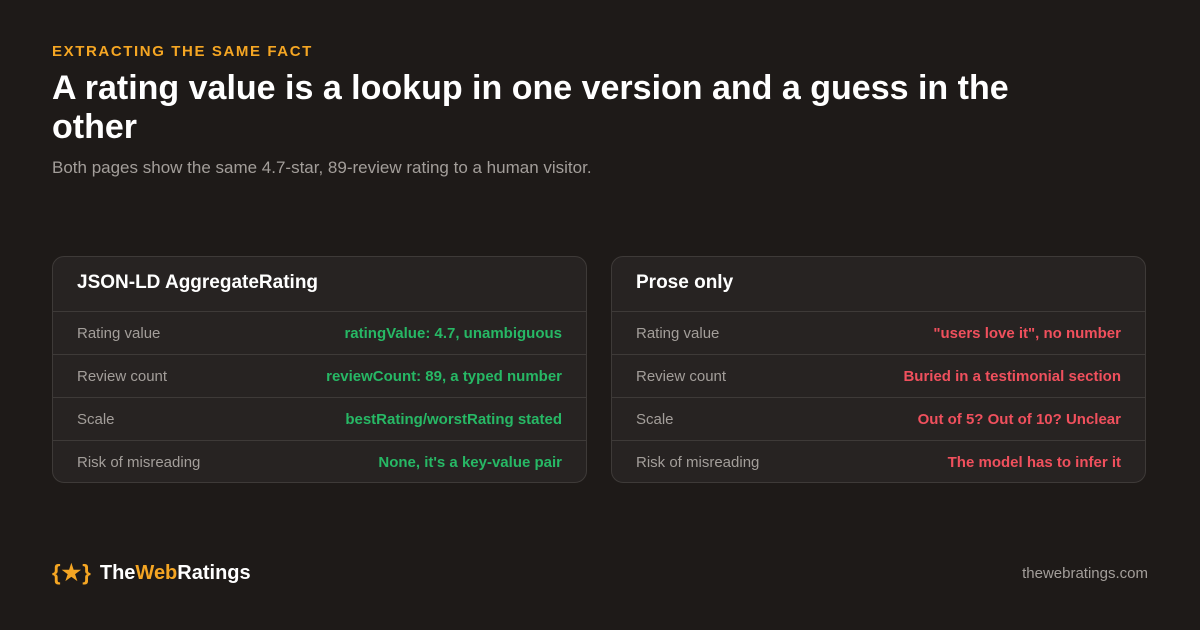 Image resolution: width=1200 pixels, height=630 pixels. Describe the element at coordinates (878, 284) in the screenshot. I see `card-title: Prose only` at that location.